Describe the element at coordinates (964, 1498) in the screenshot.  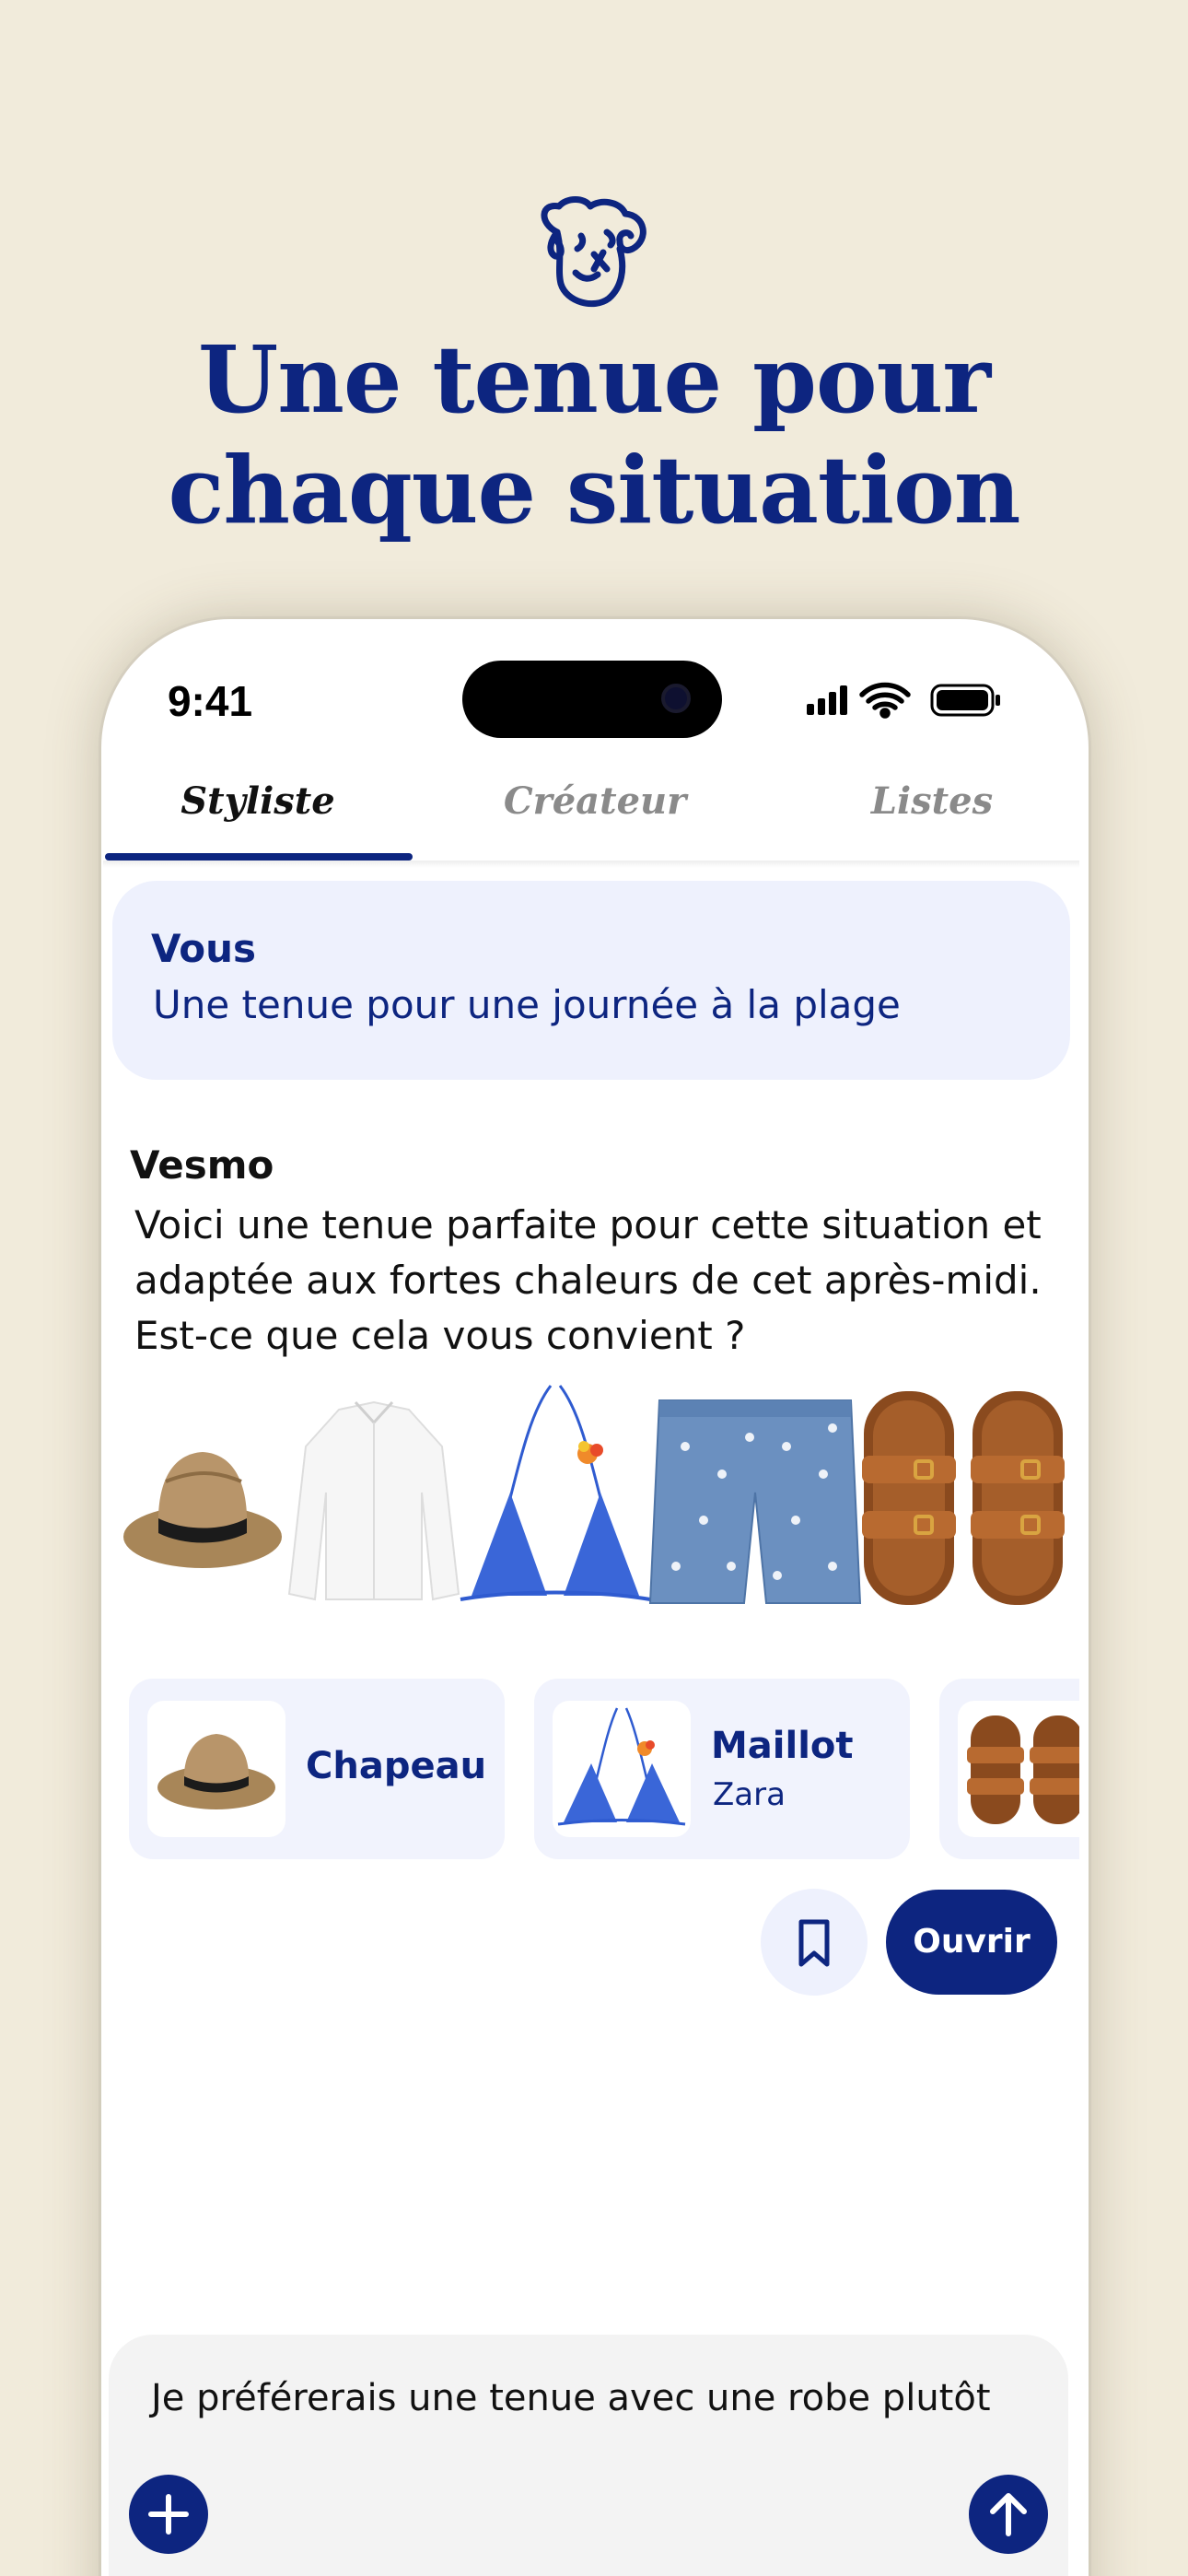
I see `sandals-image` at that location.